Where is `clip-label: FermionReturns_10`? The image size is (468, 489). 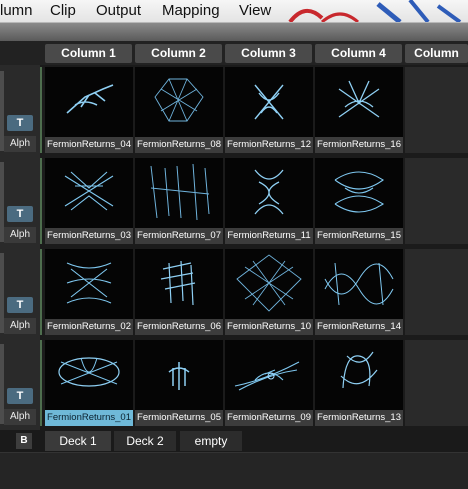
clip-label: FermionReturns_10 is located at coordinates (269, 327).